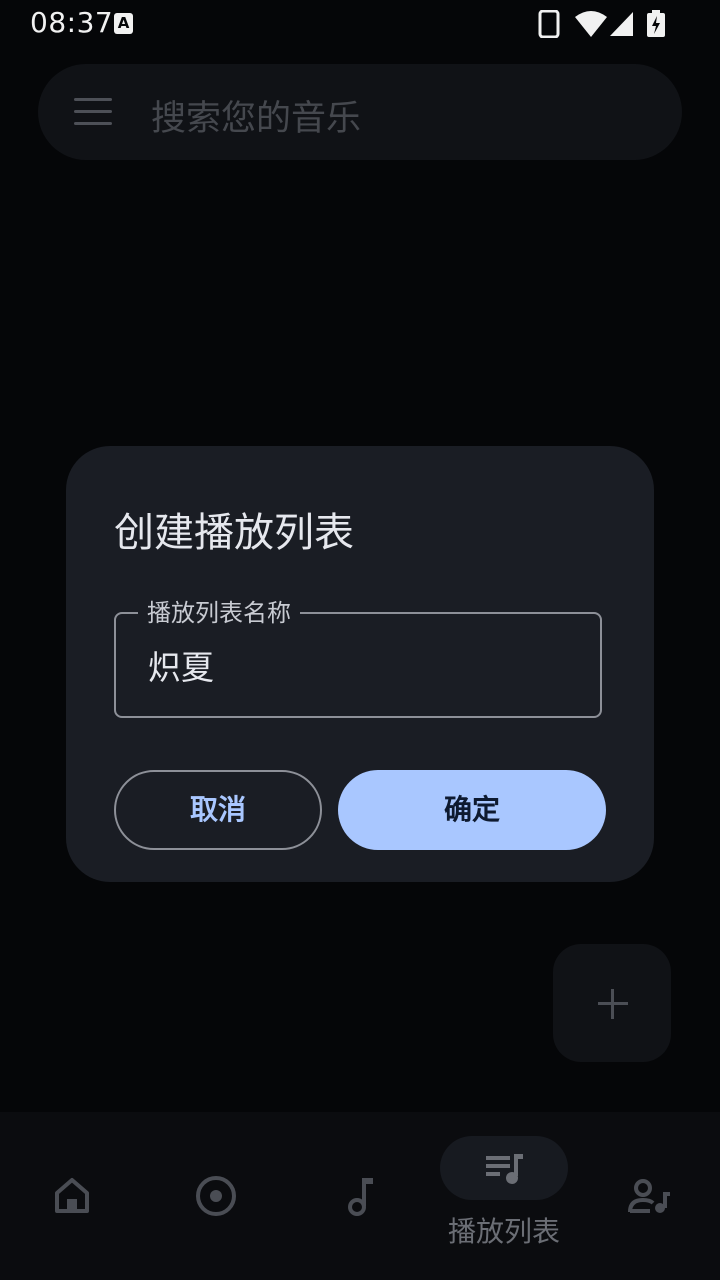 This screenshot has width=720, height=1280. I want to click on notification-a-icon: A, so click(123, 23).